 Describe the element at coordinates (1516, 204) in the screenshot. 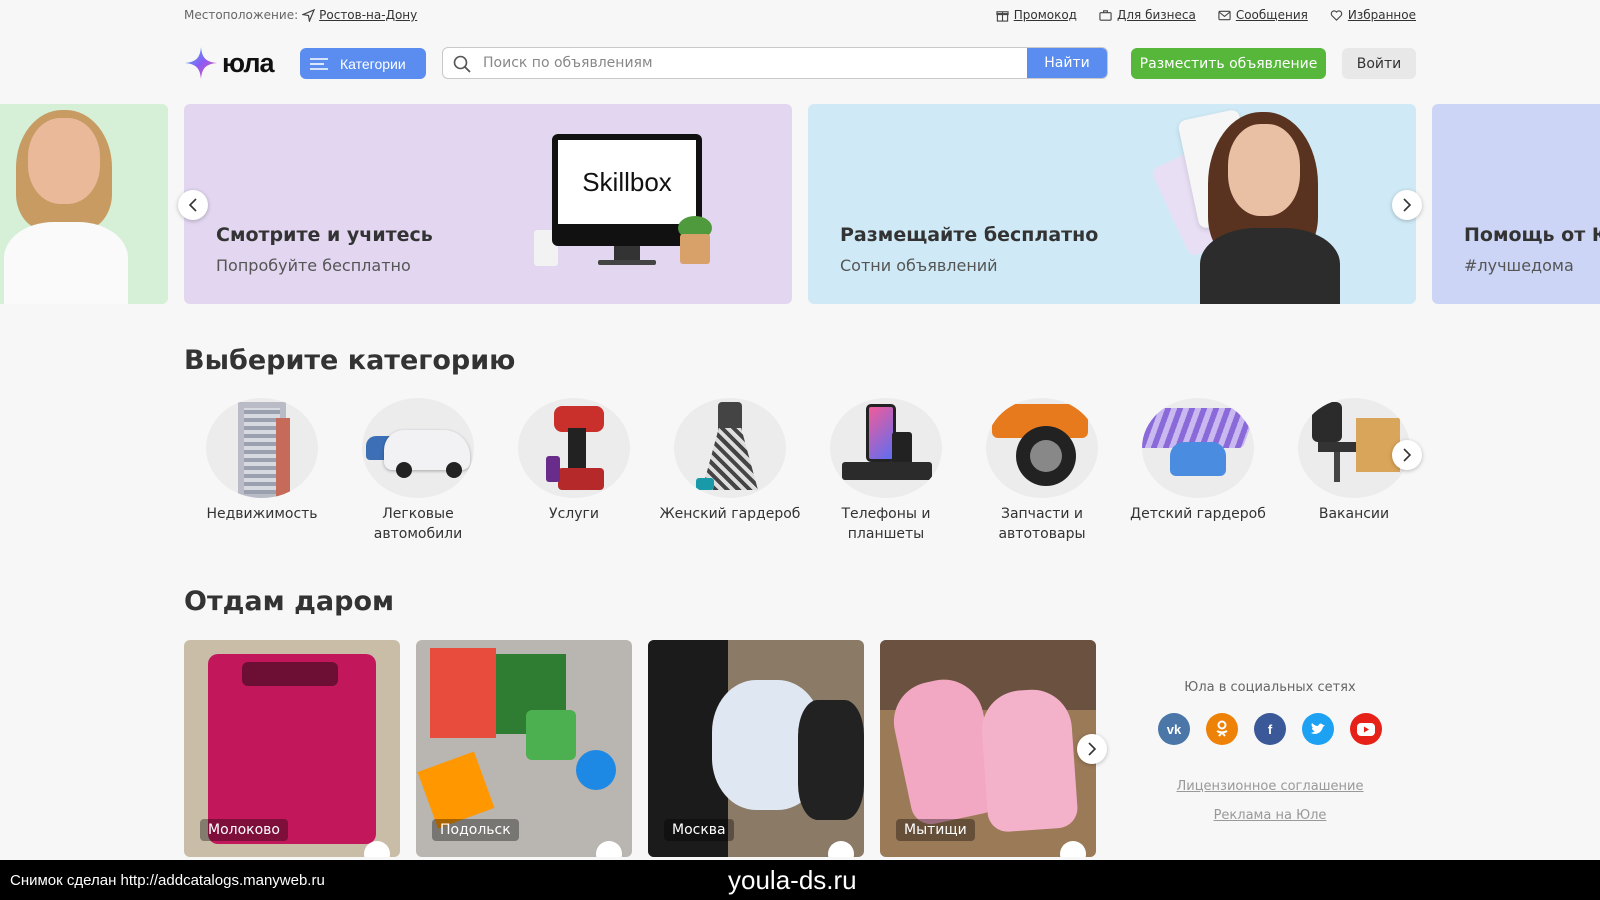

I see `banner-card-help: Помощь от Юл #лучшедома` at that location.